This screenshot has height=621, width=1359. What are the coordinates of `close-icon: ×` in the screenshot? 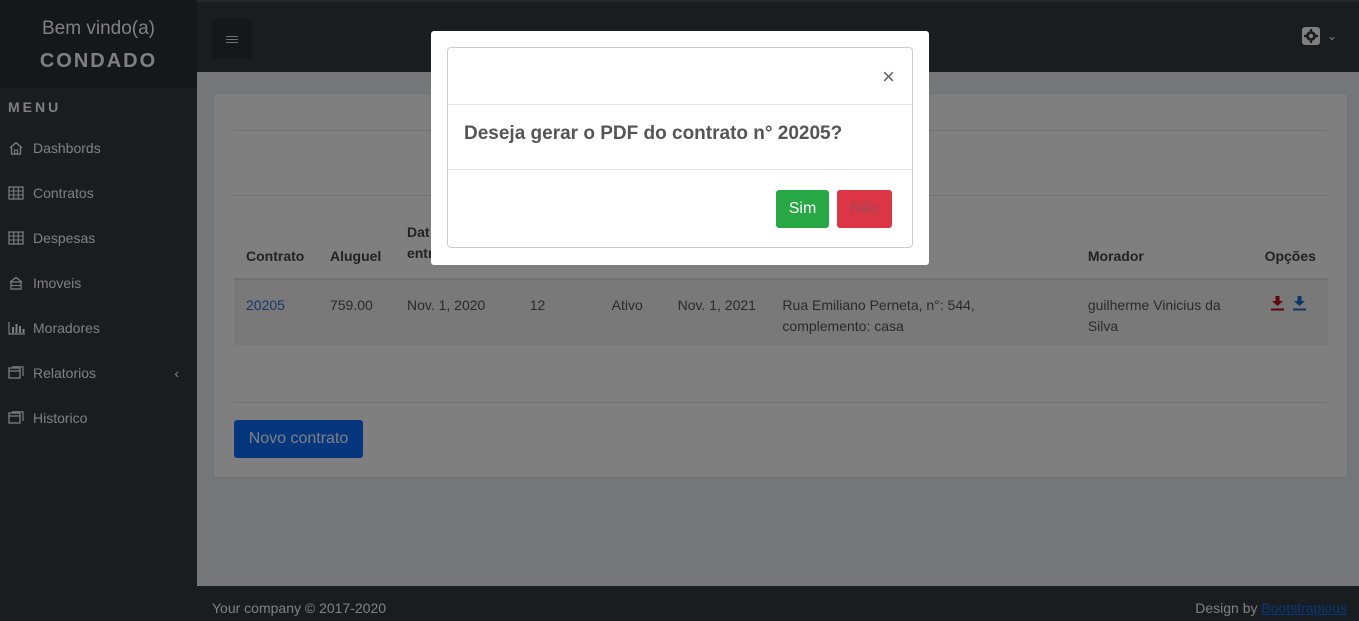 It's located at (888, 77).